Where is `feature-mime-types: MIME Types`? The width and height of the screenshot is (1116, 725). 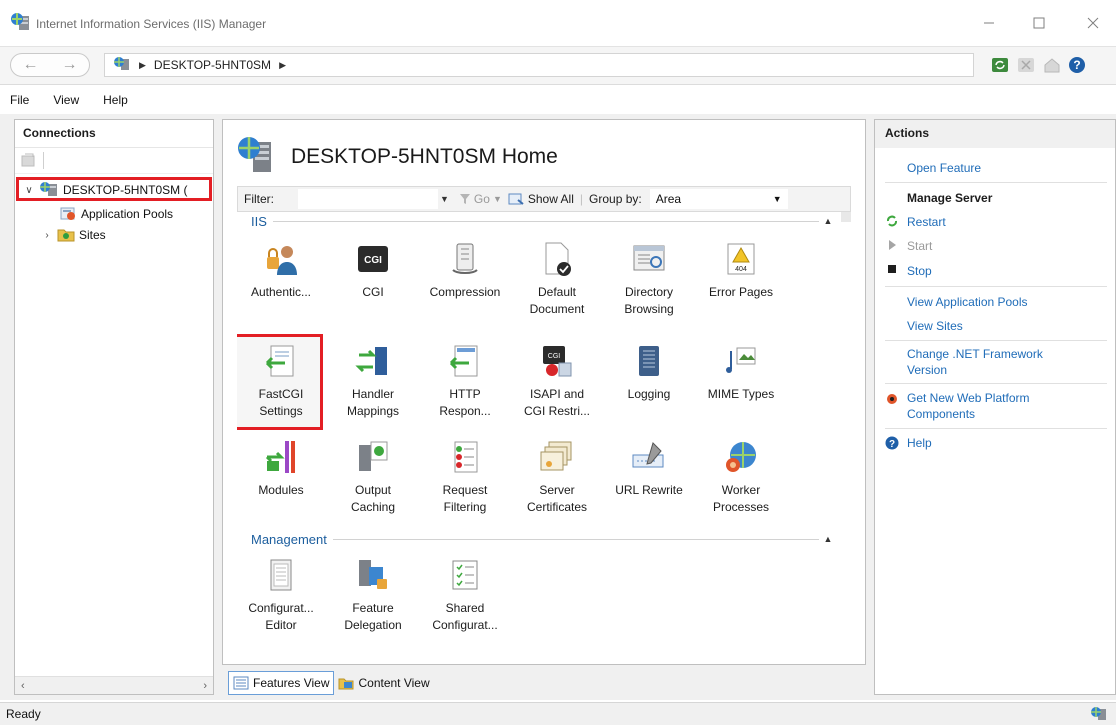 feature-mime-types: MIME Types is located at coordinates (741, 372).